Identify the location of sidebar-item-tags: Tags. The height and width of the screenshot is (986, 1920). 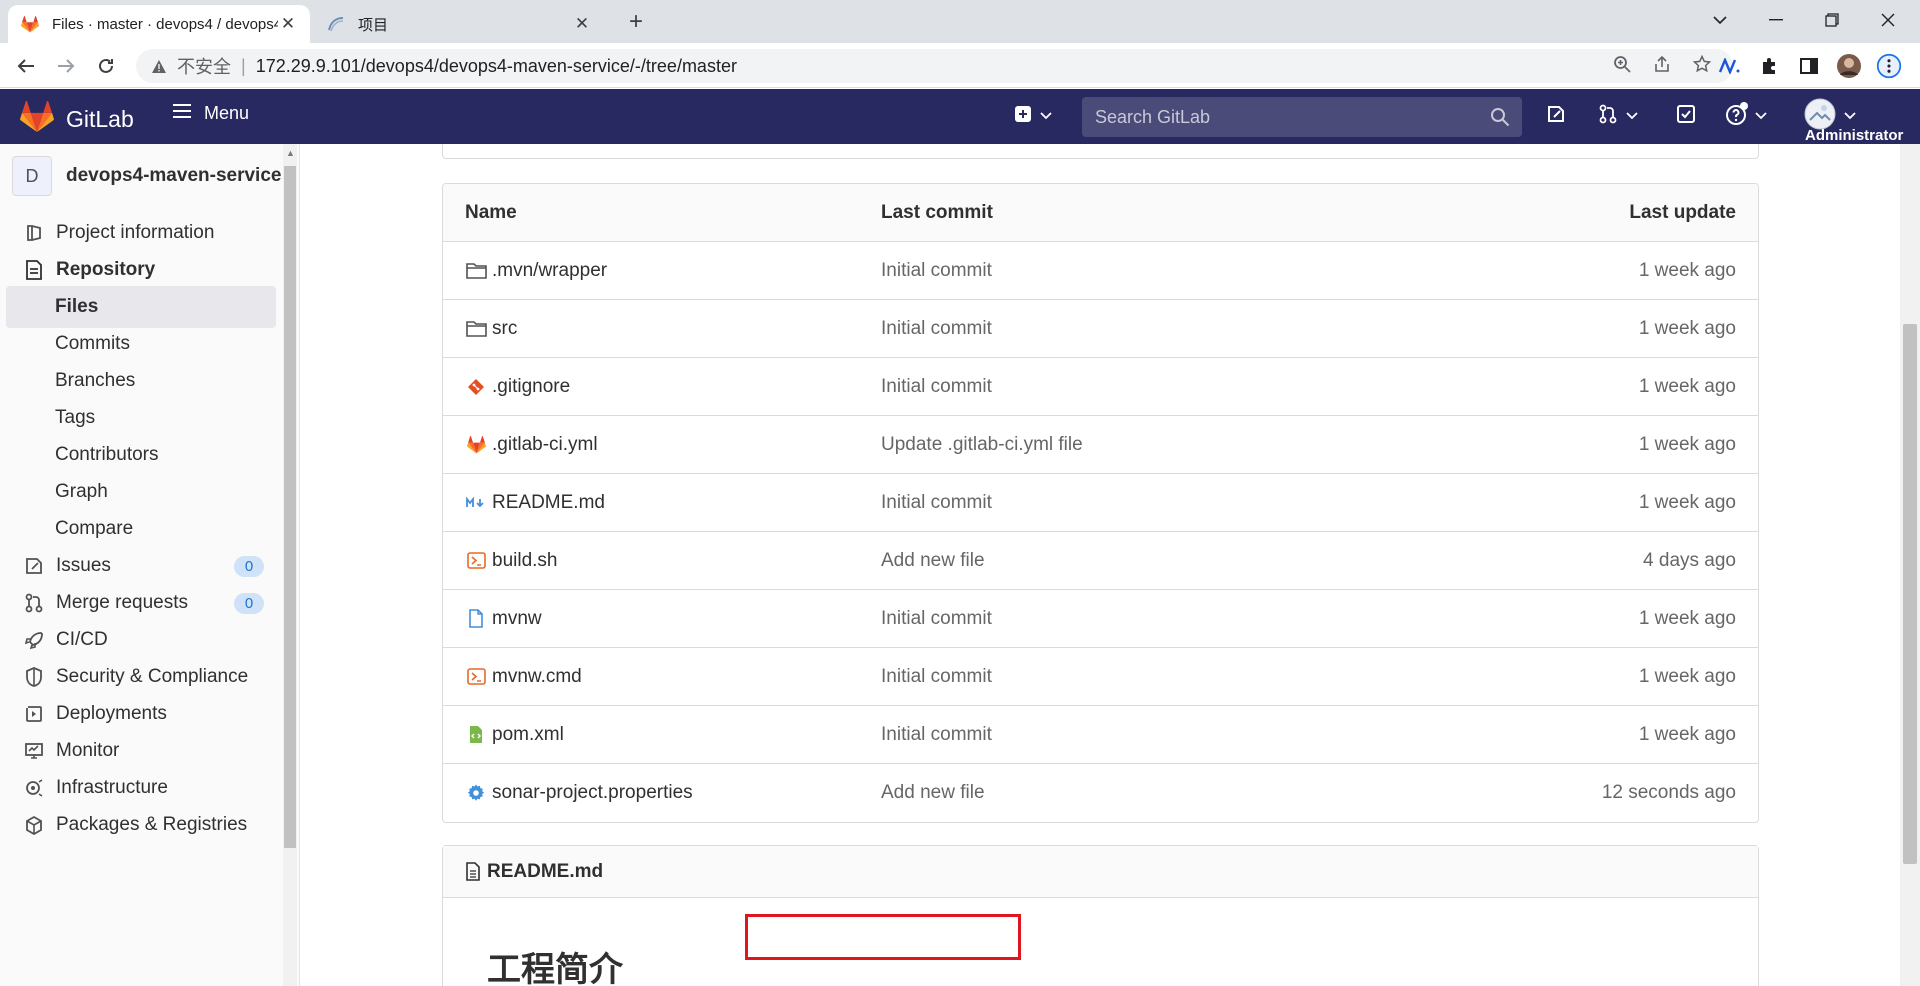
(141, 418).